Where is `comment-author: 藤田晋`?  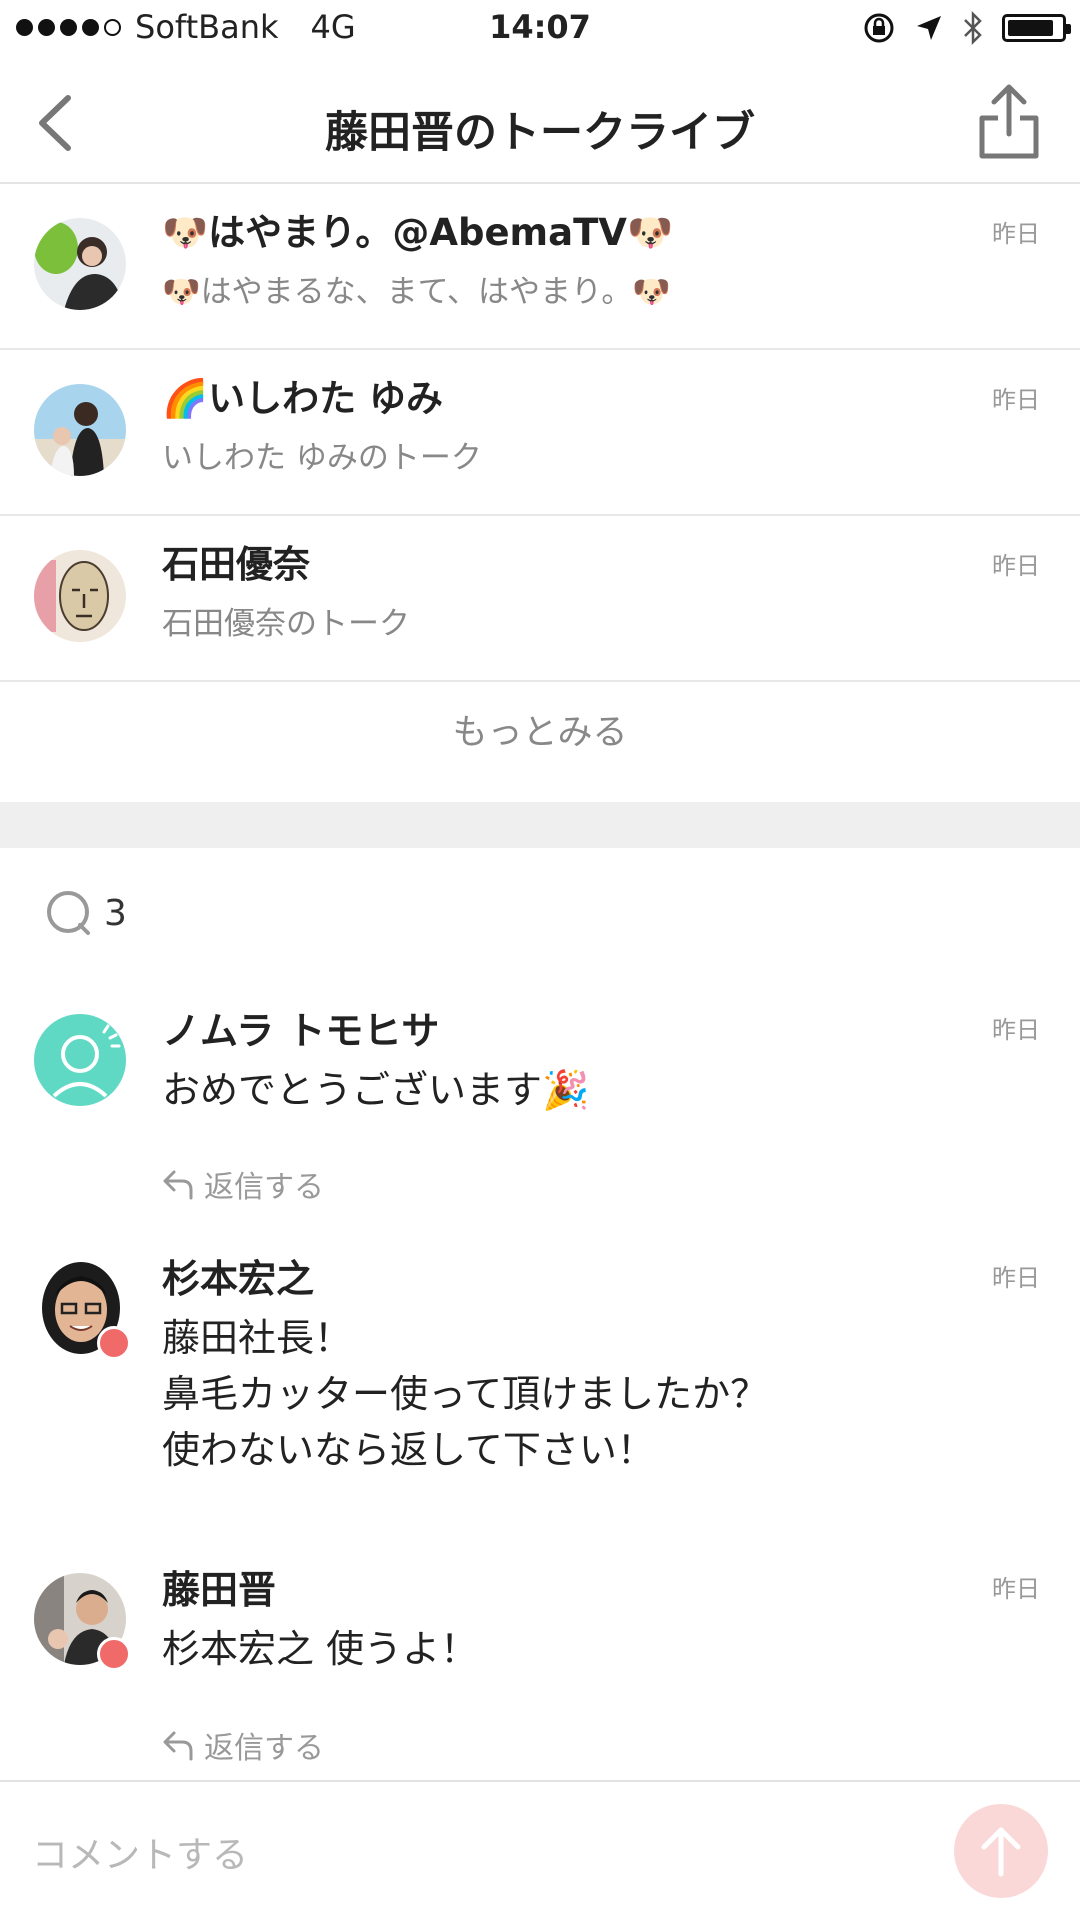
comment-author: 藤田晋 is located at coordinates (219, 1590).